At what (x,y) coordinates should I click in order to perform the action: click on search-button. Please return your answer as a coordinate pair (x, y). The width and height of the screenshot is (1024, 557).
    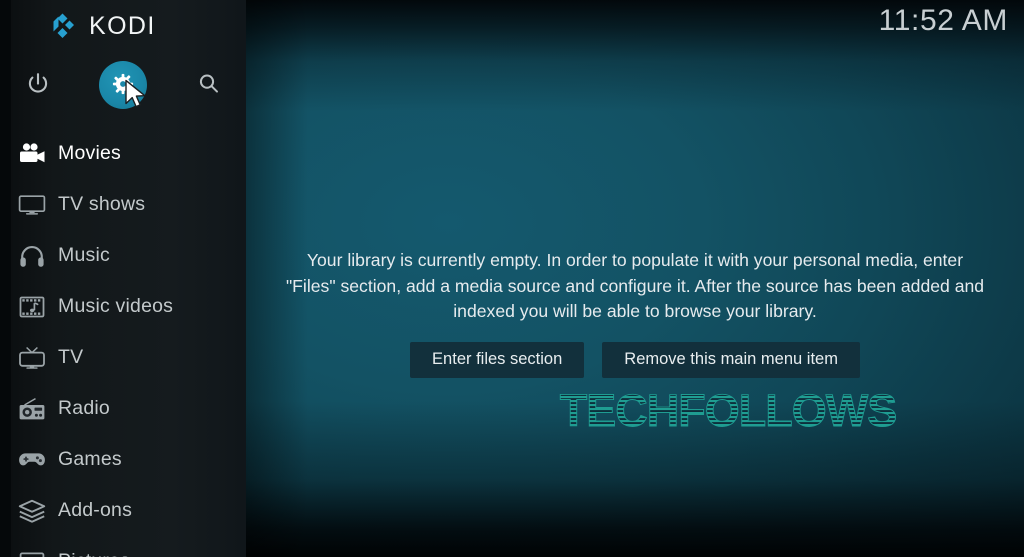
    Looking at the image, I should click on (209, 86).